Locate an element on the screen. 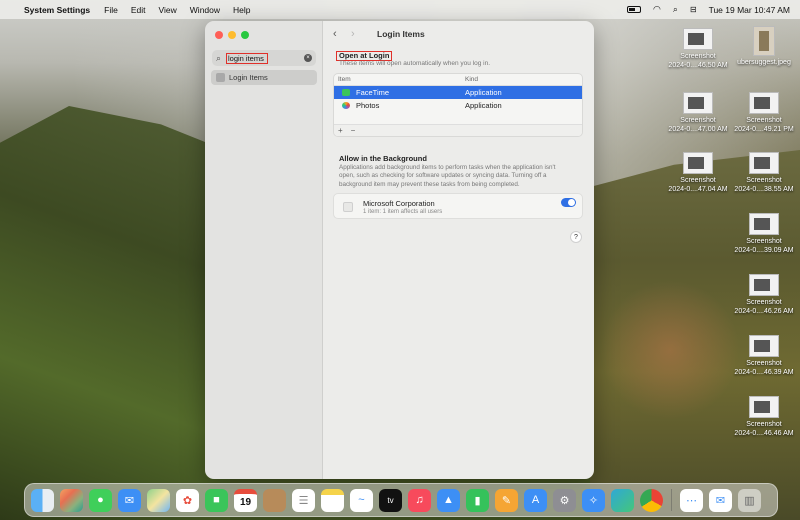 Image resolution: width=800 pixels, height=520 pixels. back-chevron-icon: ‹ is located at coordinates (340, 34).